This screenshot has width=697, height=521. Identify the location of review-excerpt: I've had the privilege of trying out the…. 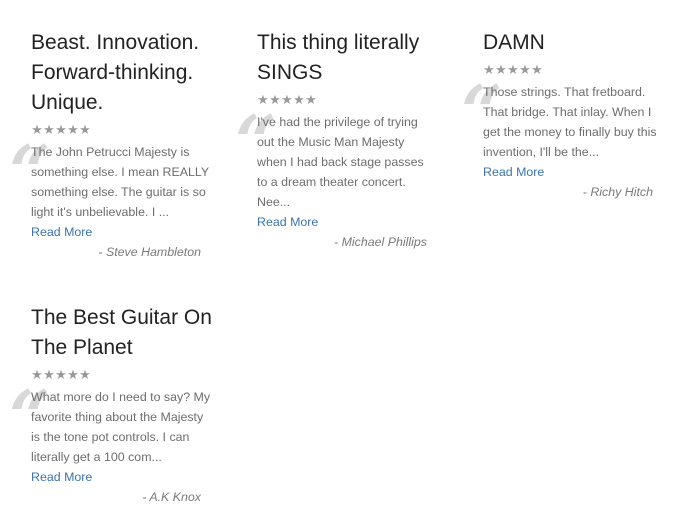
(340, 162).